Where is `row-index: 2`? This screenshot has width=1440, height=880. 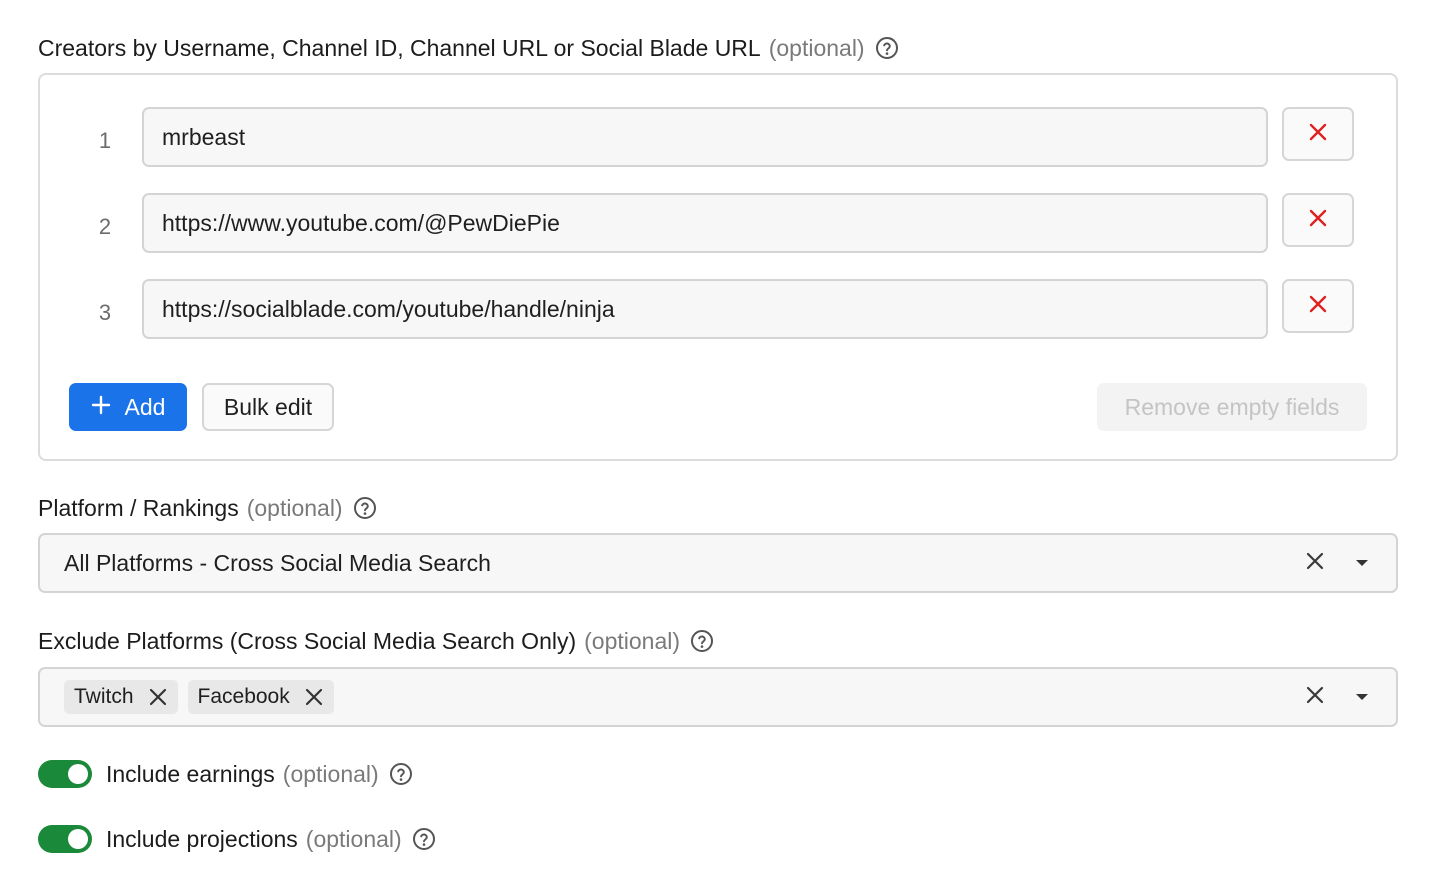
row-index: 2 is located at coordinates (105, 226).